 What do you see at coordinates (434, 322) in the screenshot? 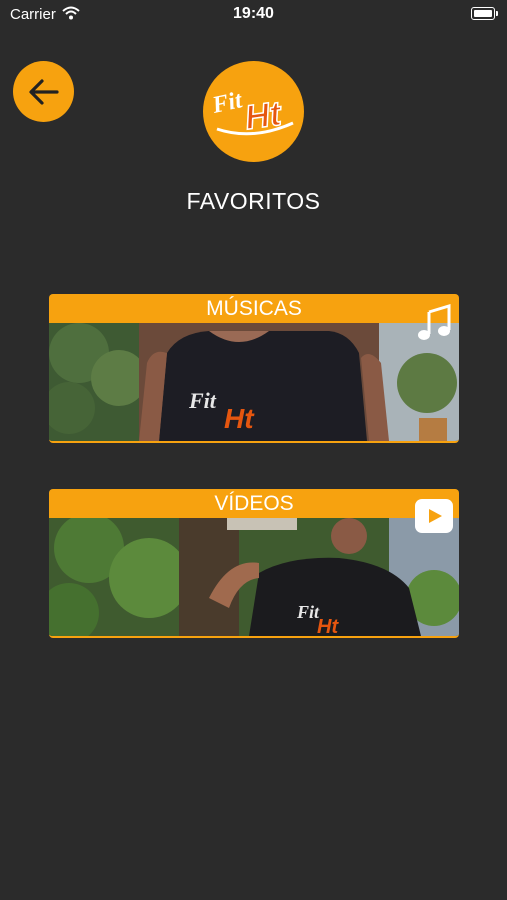
I see `music-note-icon` at bounding box center [434, 322].